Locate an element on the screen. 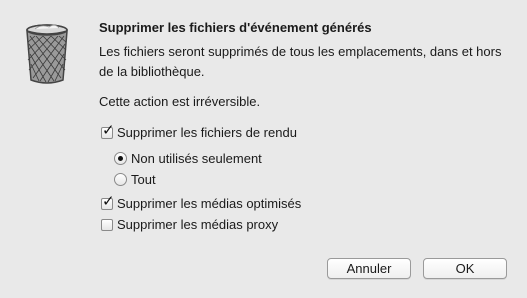  radio-dot-icon is located at coordinates (120, 158).